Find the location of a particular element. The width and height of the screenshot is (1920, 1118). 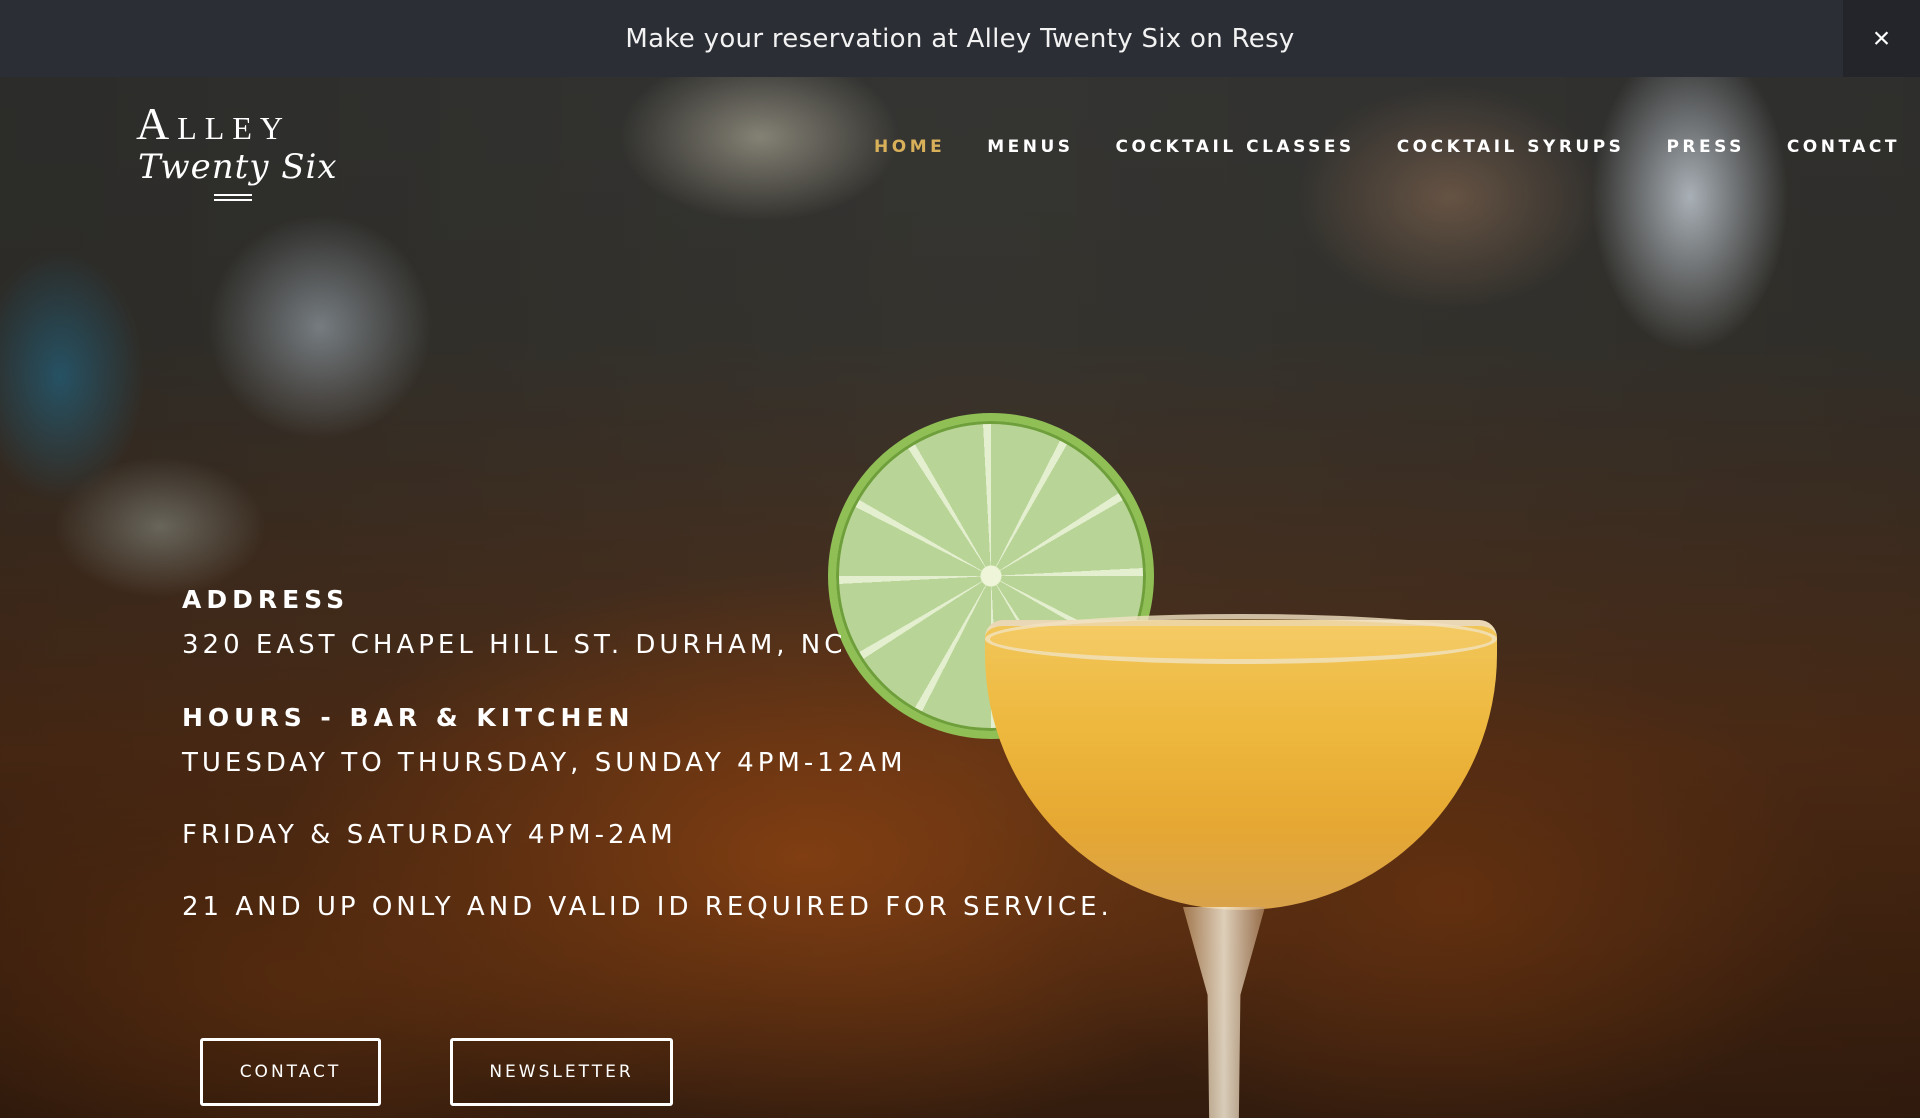

logo-underline-decoration is located at coordinates (233, 195).